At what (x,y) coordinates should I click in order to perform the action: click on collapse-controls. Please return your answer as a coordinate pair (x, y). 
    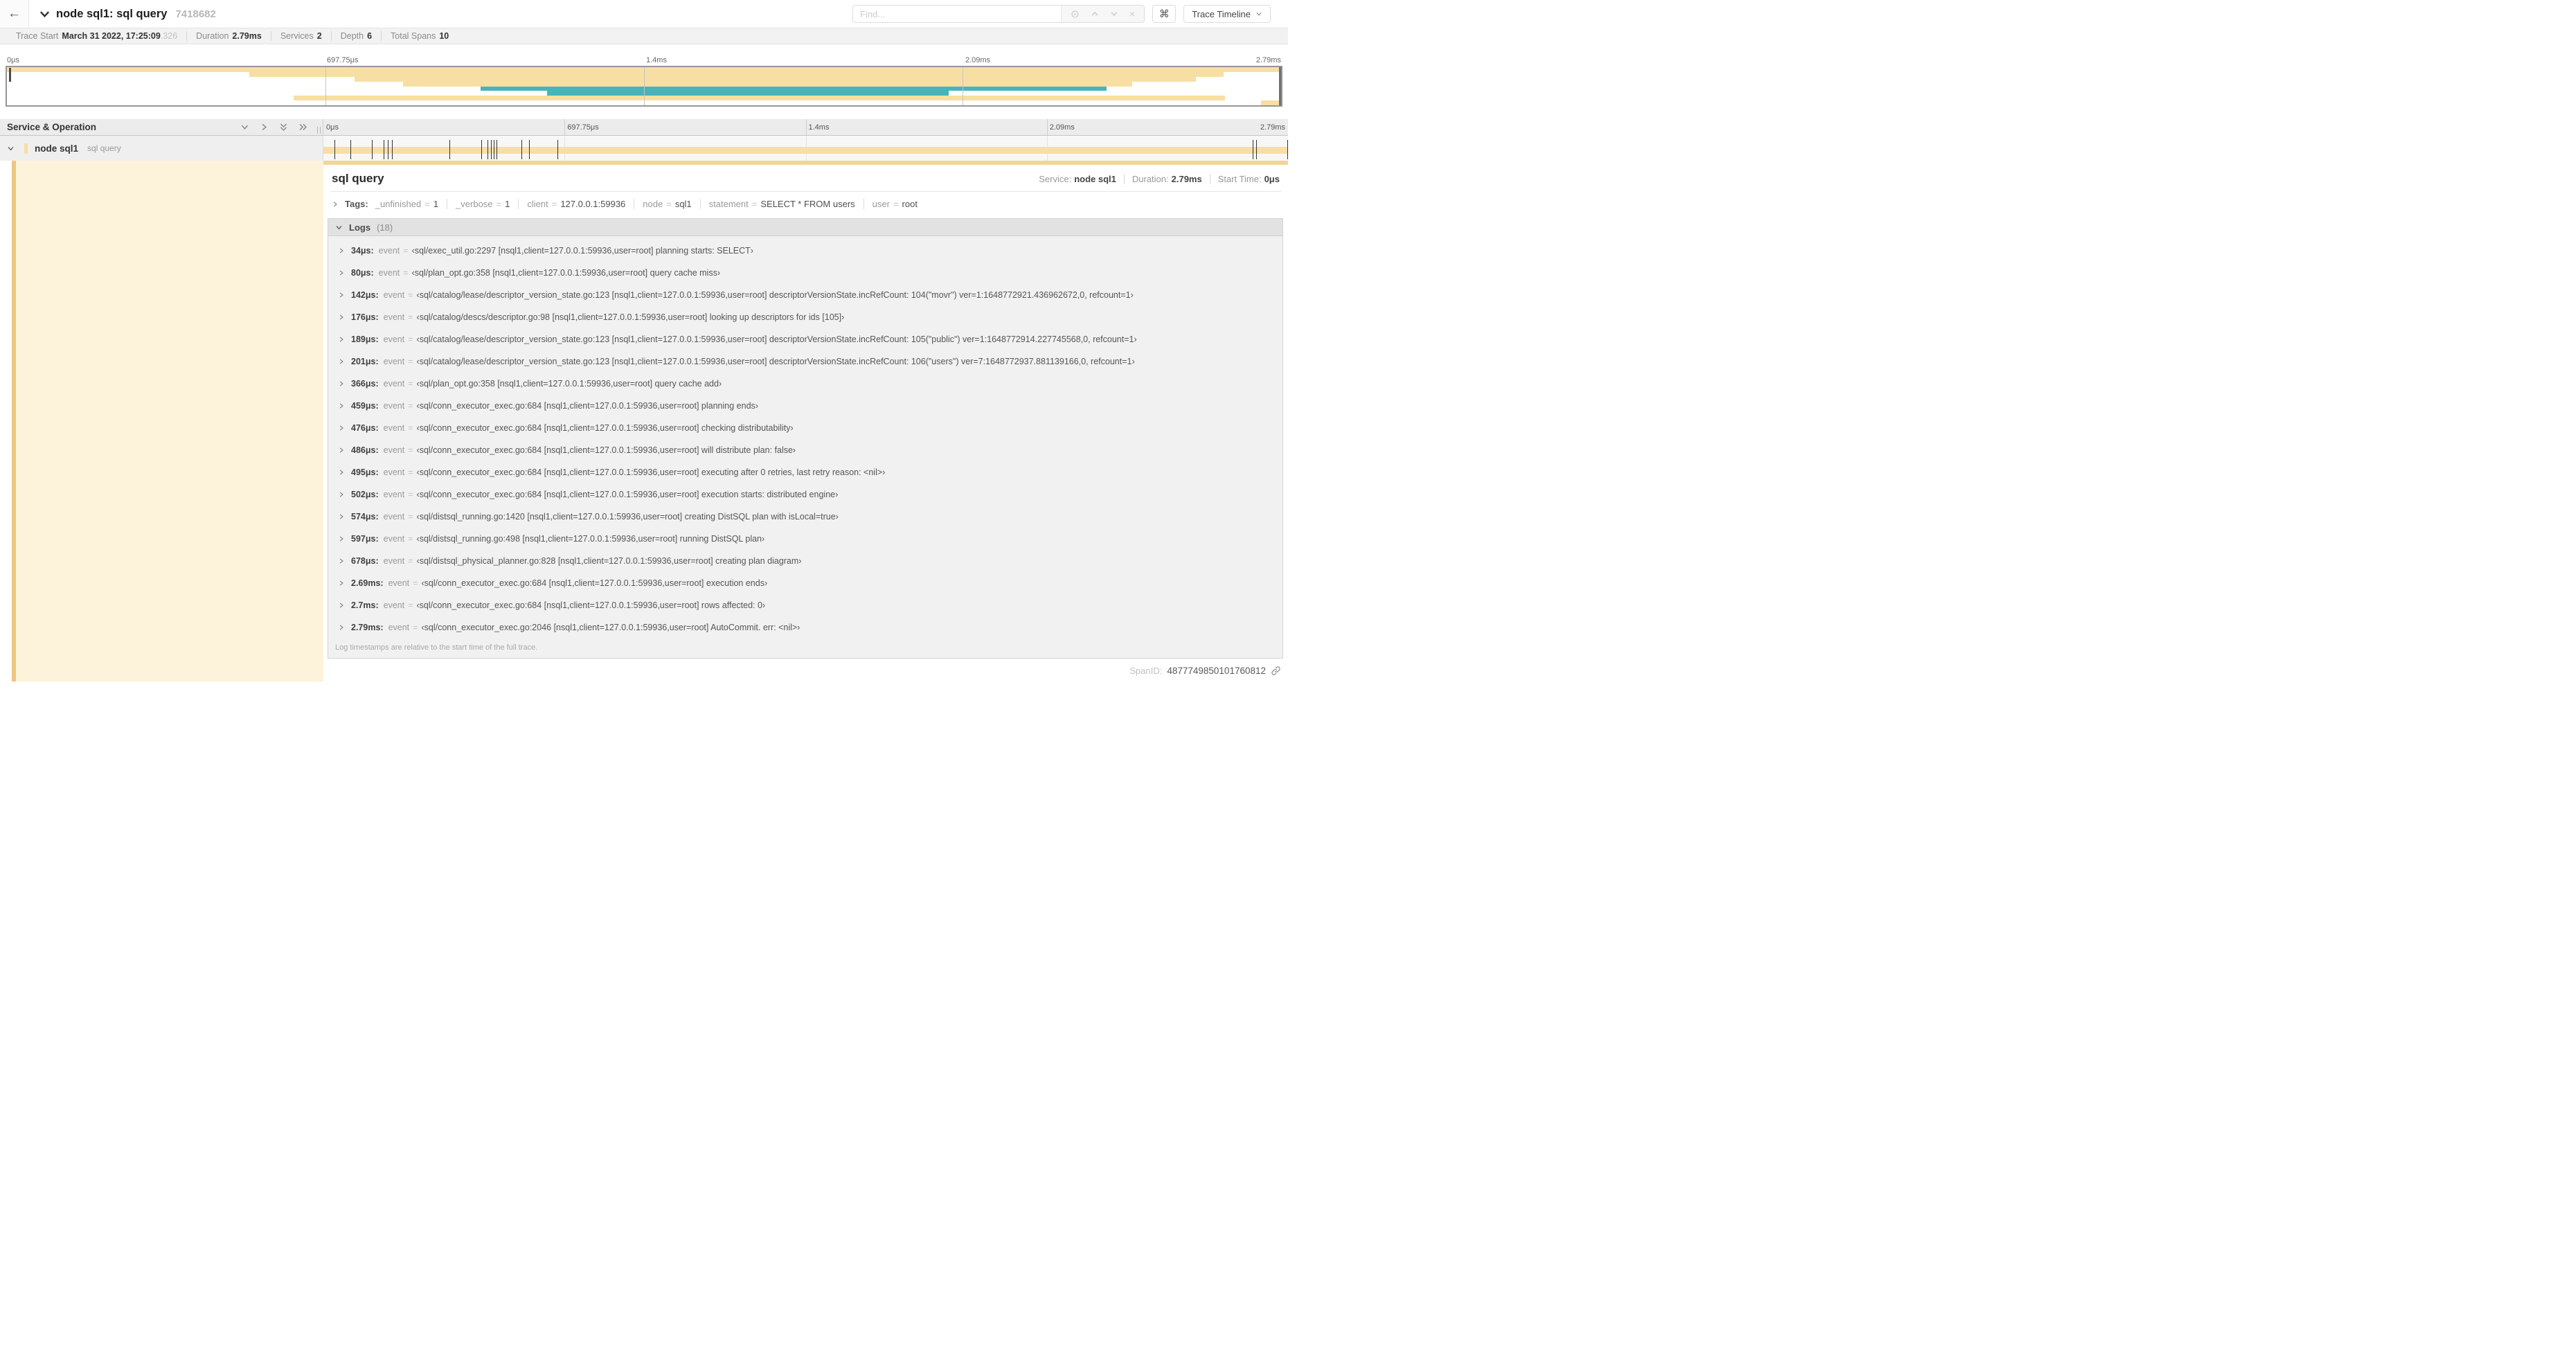
    Looking at the image, I should click on (281, 127).